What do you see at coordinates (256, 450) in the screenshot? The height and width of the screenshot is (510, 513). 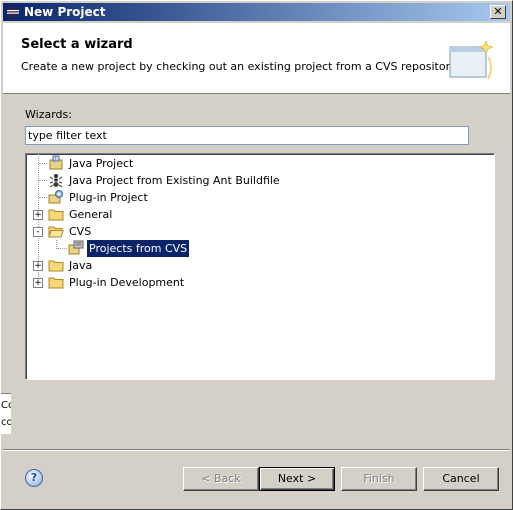 I see `button-bar-separator` at bounding box center [256, 450].